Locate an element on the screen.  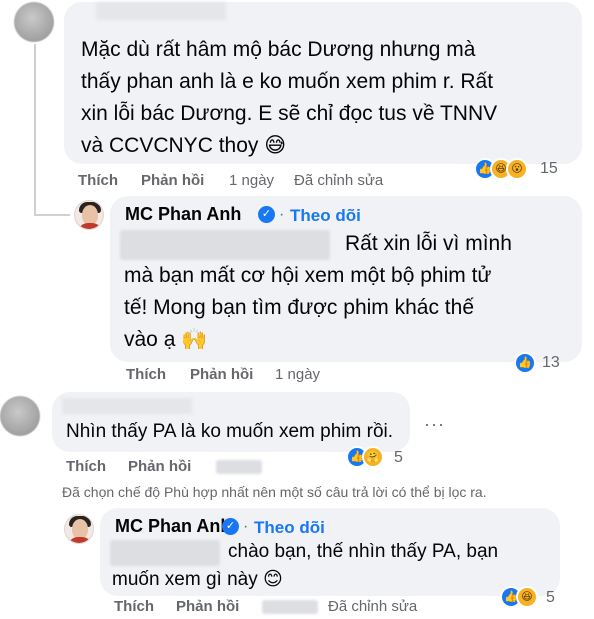
reaction-summary: 👍 🤗 5 is located at coordinates (378, 458).